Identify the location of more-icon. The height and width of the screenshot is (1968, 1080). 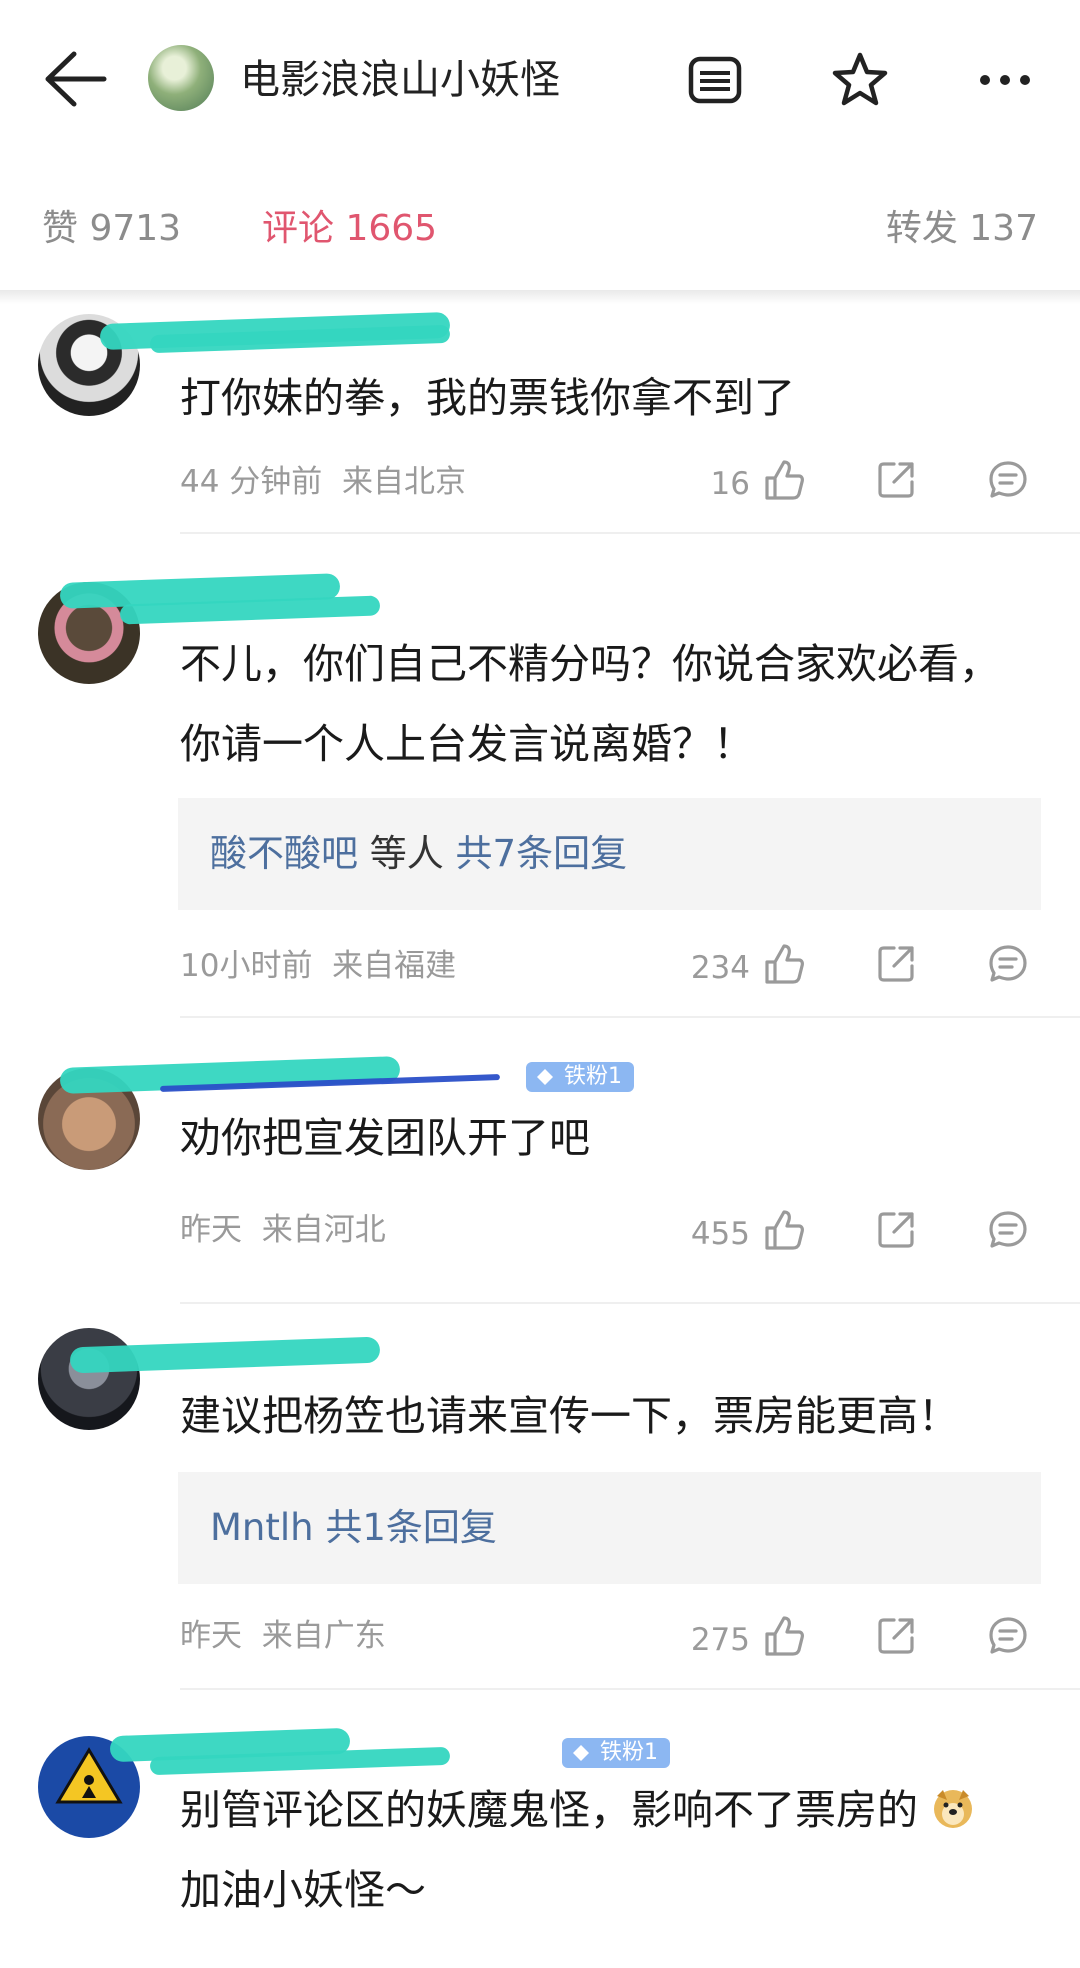
(1005, 80).